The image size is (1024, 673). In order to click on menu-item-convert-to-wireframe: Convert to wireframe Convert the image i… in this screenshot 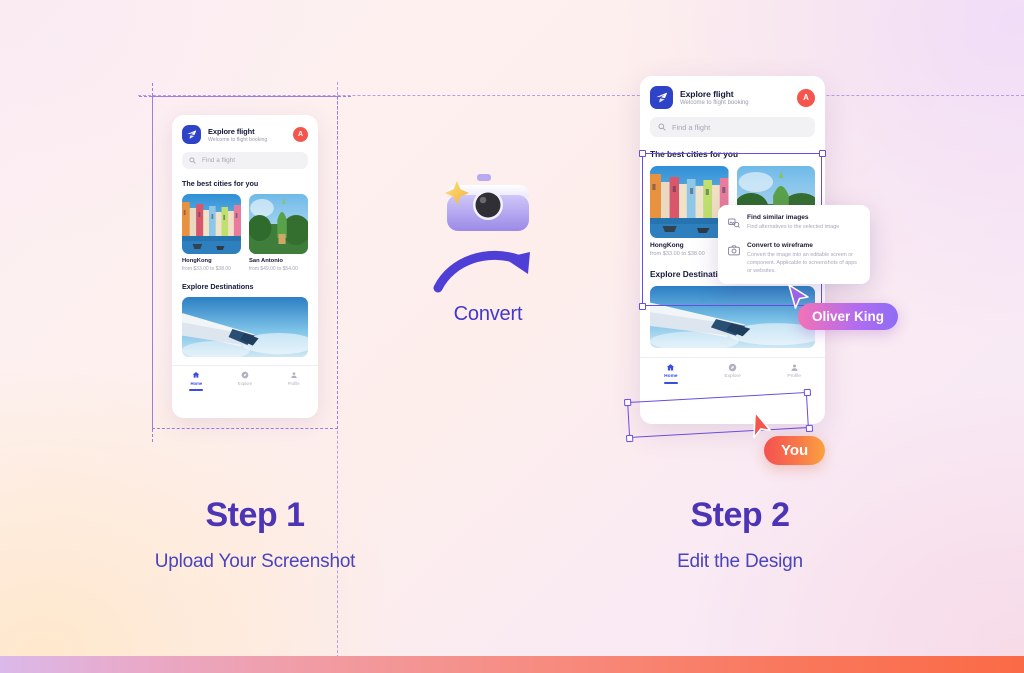, I will do `click(794, 258)`.